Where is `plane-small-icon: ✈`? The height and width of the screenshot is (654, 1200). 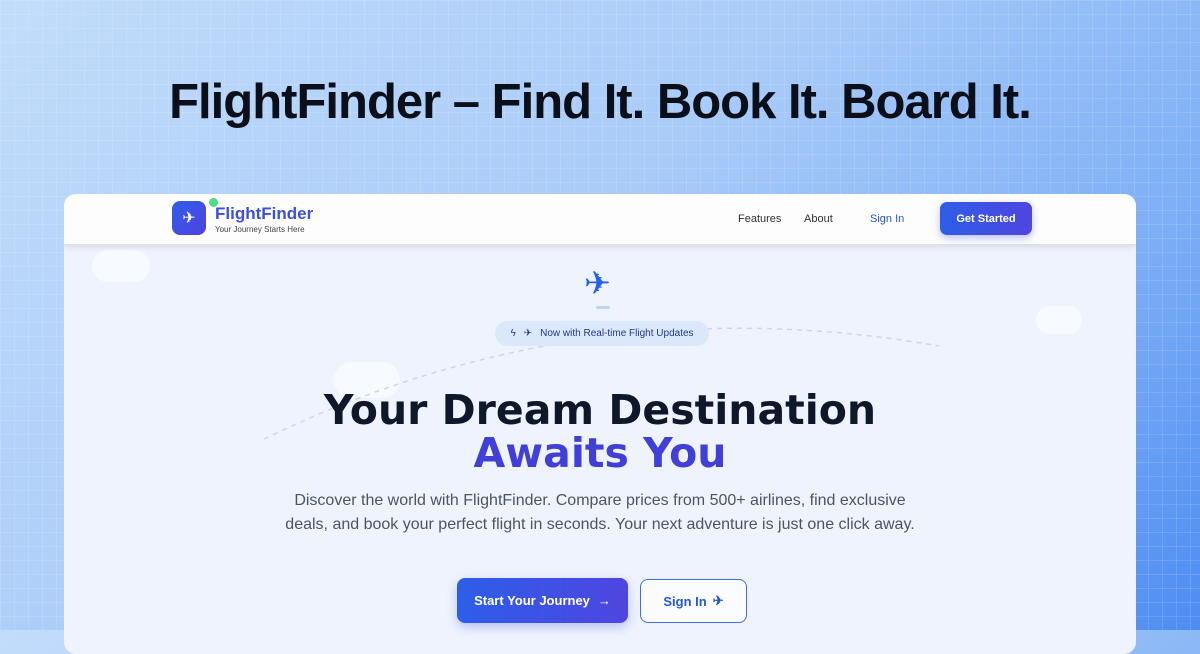
plane-small-icon: ✈ is located at coordinates (528, 333).